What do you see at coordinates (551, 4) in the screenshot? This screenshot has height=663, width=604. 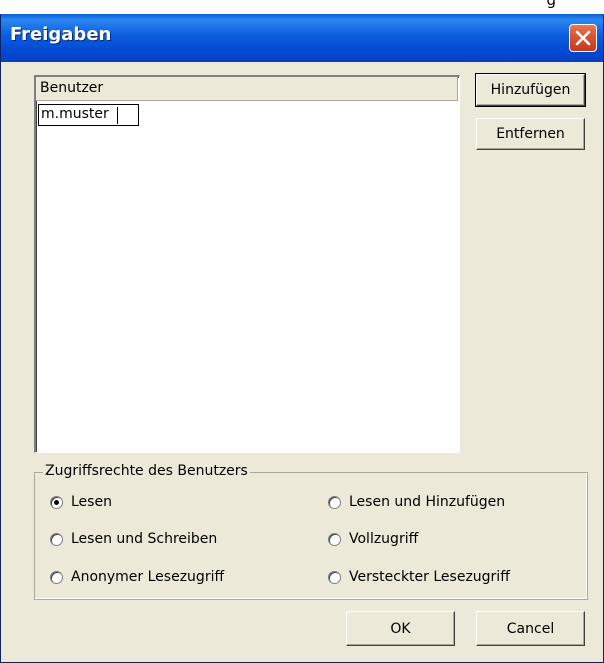 I see `background-window-text: g` at bounding box center [551, 4].